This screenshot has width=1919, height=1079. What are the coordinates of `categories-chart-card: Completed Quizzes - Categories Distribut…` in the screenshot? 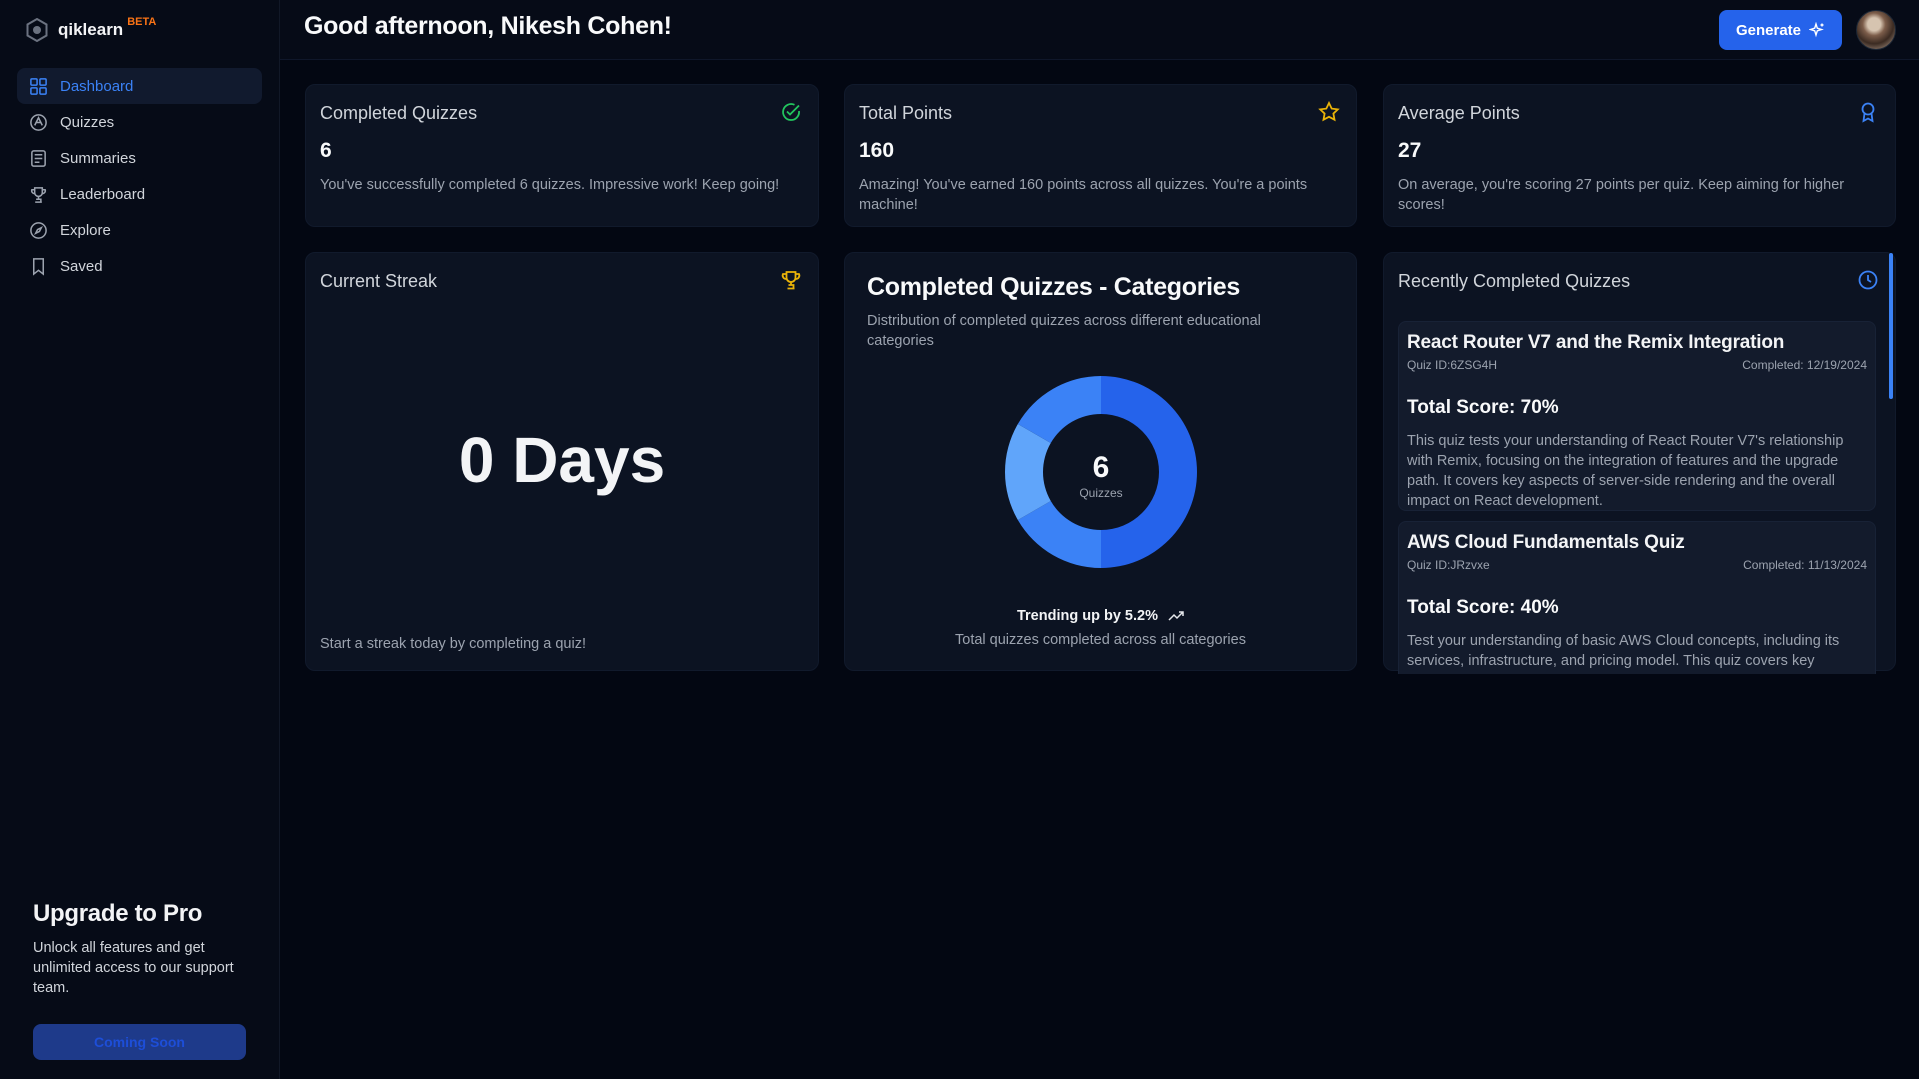 It's located at (1100, 461).